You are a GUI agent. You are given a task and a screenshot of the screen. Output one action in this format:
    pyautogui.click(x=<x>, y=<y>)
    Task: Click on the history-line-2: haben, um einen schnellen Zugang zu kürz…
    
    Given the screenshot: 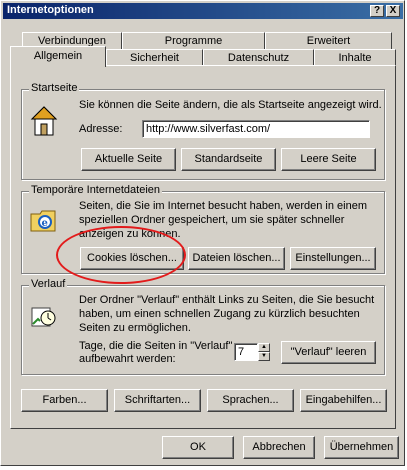 What is the action you would take?
    pyautogui.click(x=219, y=314)
    